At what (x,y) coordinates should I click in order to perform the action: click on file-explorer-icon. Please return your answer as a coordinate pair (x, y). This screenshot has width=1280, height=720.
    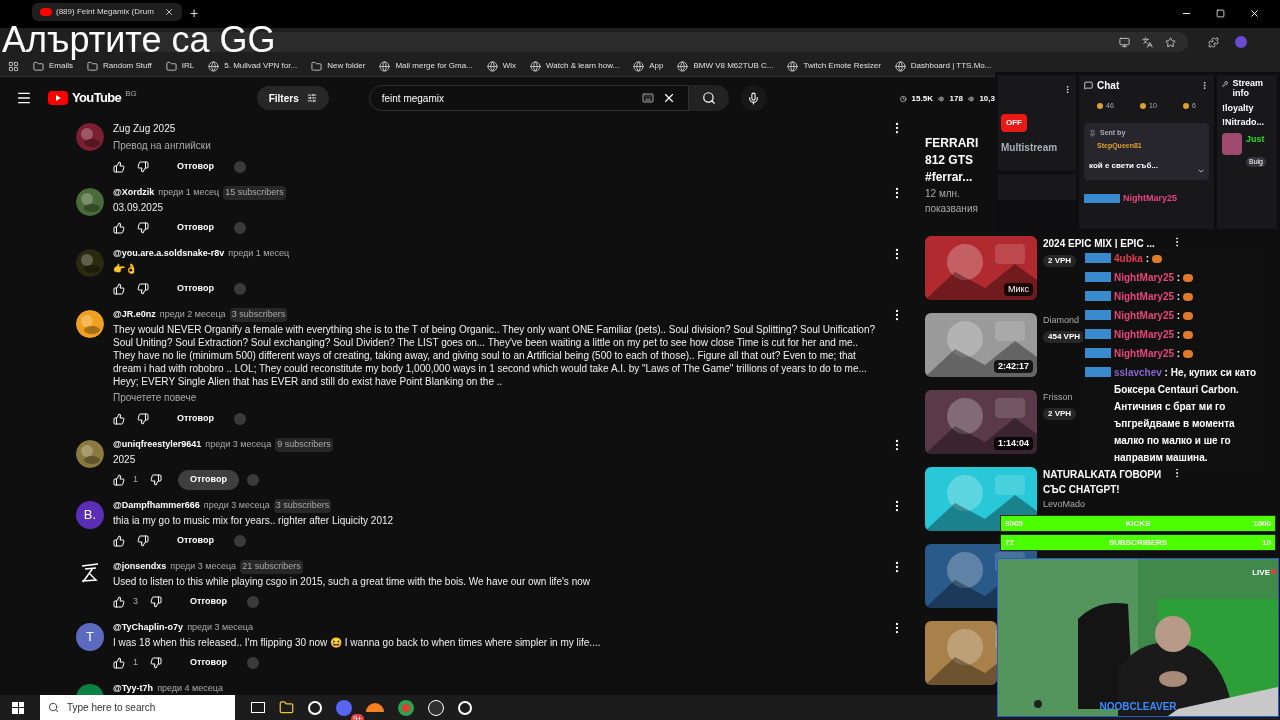
    Looking at the image, I should click on (286, 707).